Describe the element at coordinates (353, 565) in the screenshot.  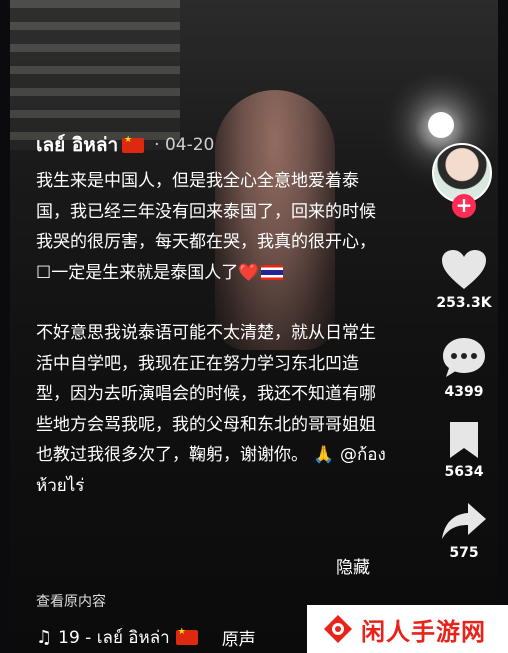
I see `hide-caption-button: 隐藏` at that location.